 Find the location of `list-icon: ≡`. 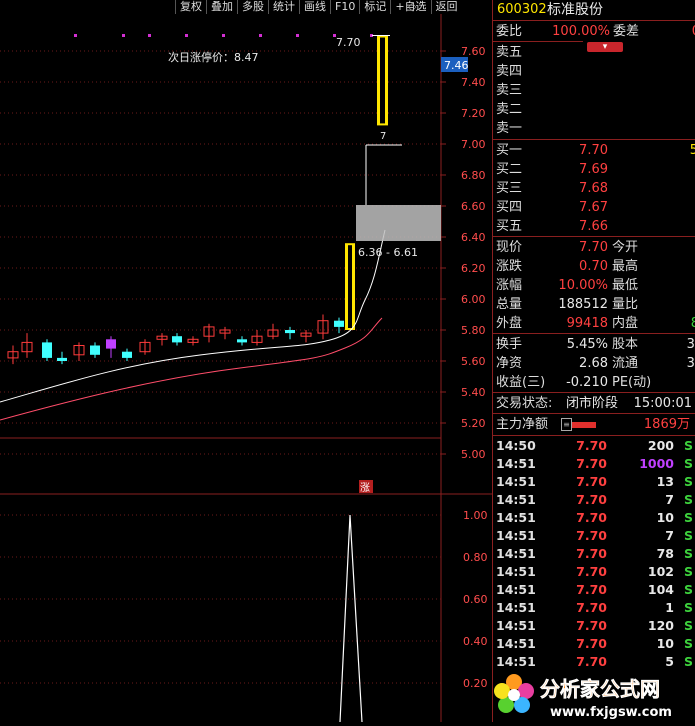

list-icon: ≡ is located at coordinates (566, 424).